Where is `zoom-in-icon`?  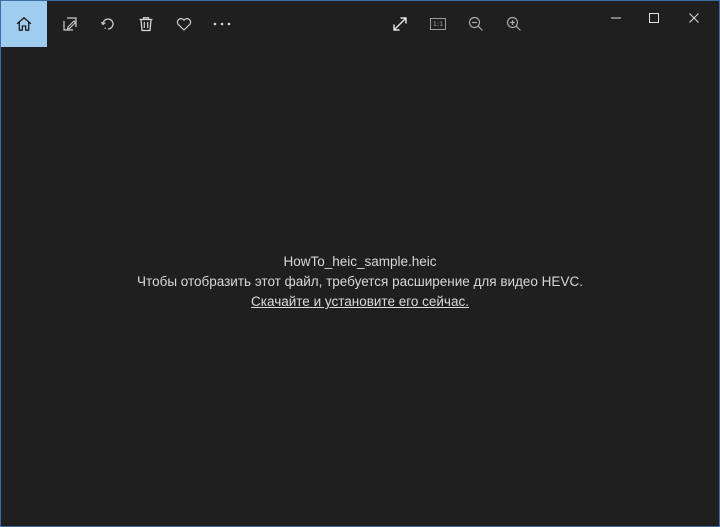
zoom-in-icon is located at coordinates (514, 24).